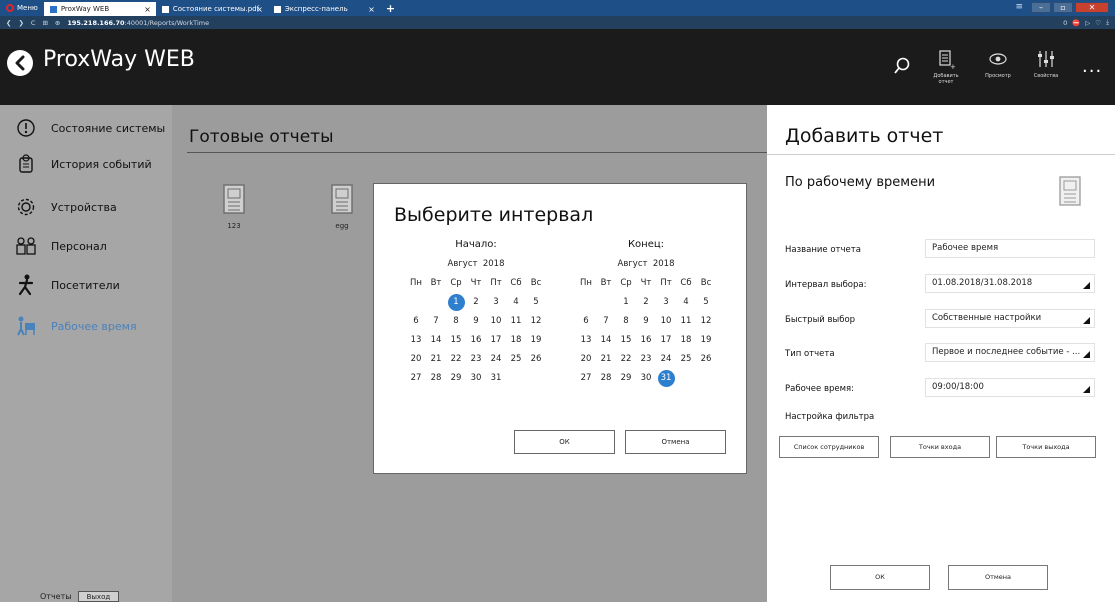 This screenshot has width=1115, height=602. What do you see at coordinates (1098, 23) in the screenshot?
I see `heart-icon: ♡` at bounding box center [1098, 23].